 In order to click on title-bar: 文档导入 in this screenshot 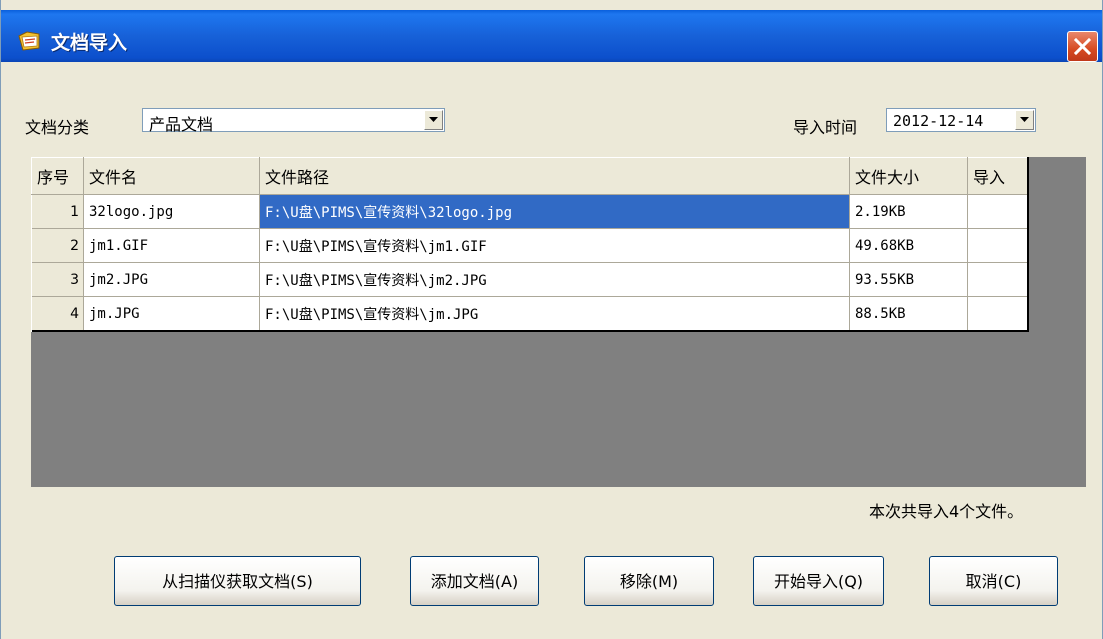, I will do `click(551, 36)`.